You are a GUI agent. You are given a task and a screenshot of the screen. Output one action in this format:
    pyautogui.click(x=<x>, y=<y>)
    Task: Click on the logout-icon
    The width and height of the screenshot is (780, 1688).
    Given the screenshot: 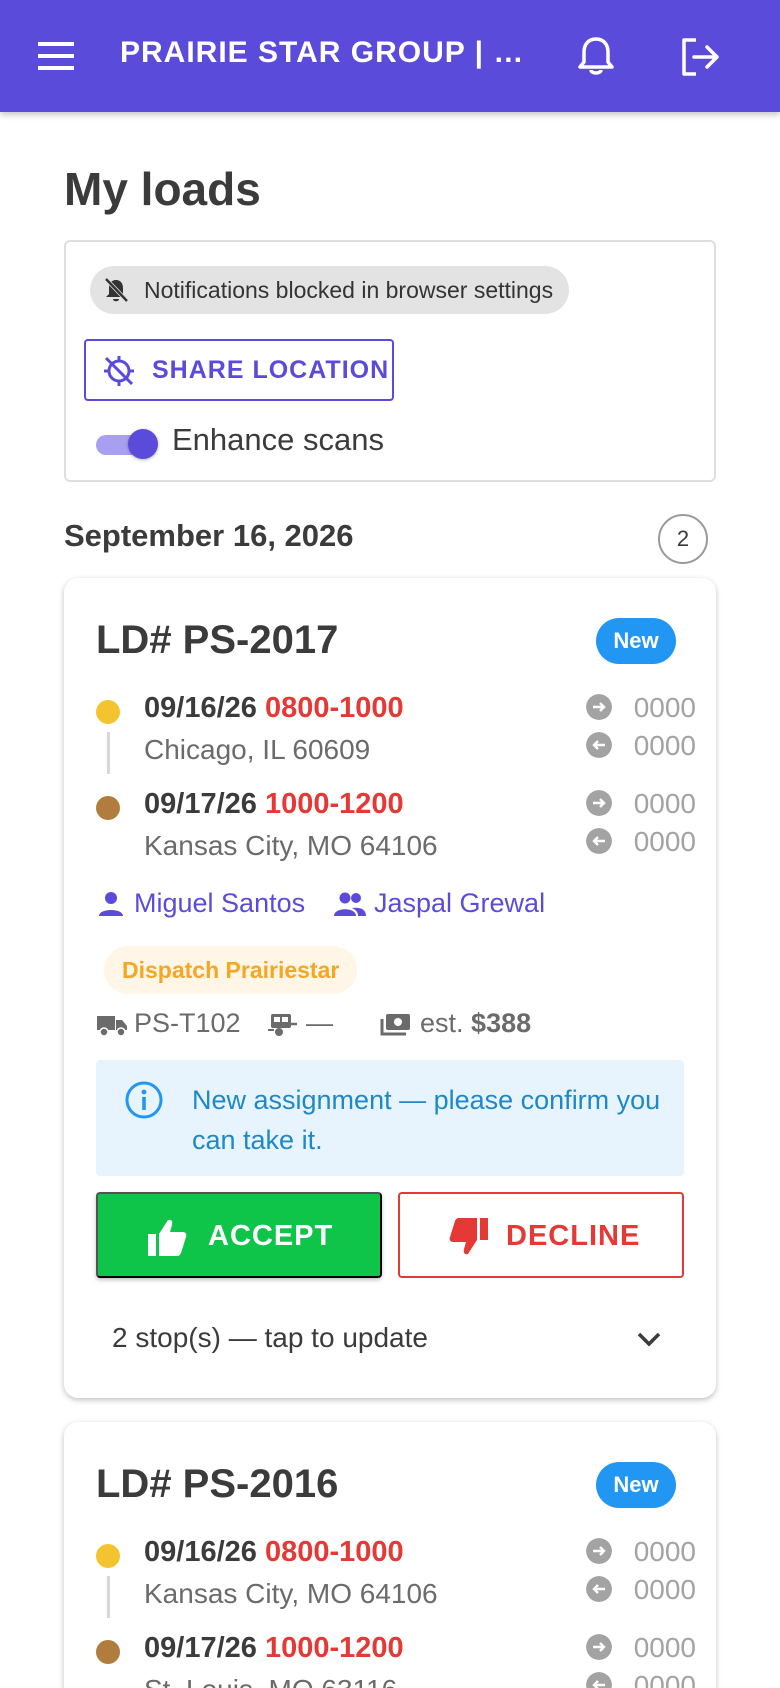 What is the action you would take?
    pyautogui.click(x=699, y=57)
    